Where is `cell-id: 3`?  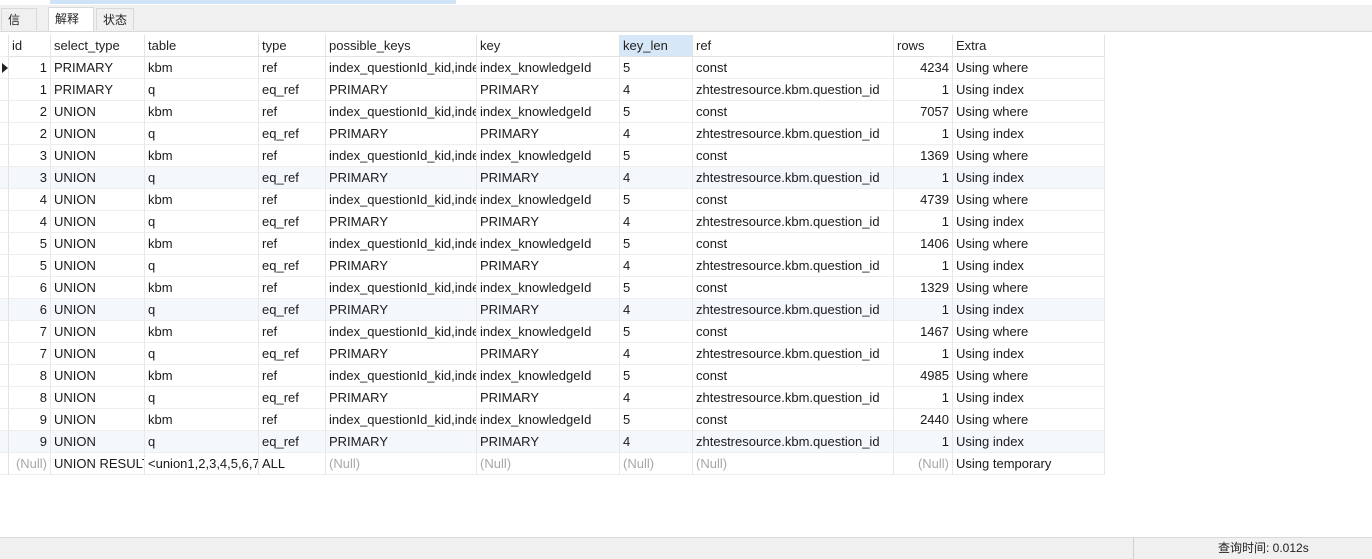
cell-id: 3 is located at coordinates (30, 156).